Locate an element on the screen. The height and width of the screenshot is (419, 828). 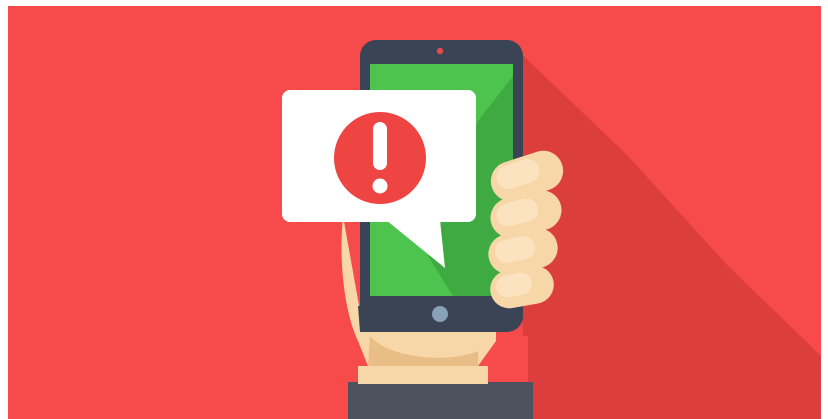
sleeve is located at coordinates (440, 400).